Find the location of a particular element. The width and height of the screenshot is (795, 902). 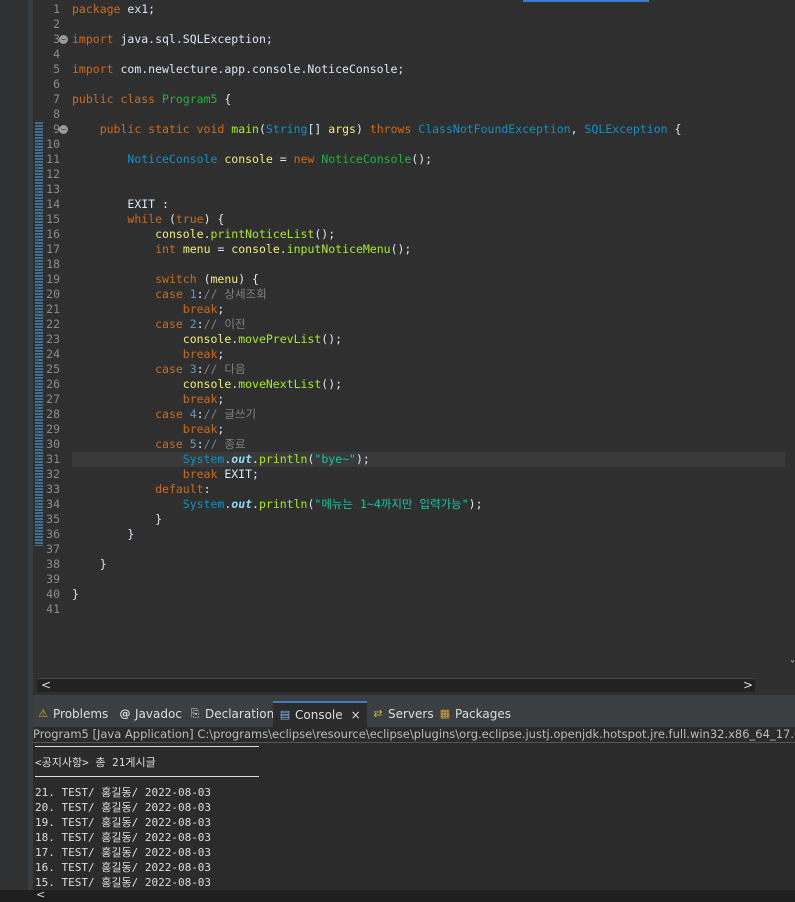

code-line: default: is located at coordinates (433, 489).